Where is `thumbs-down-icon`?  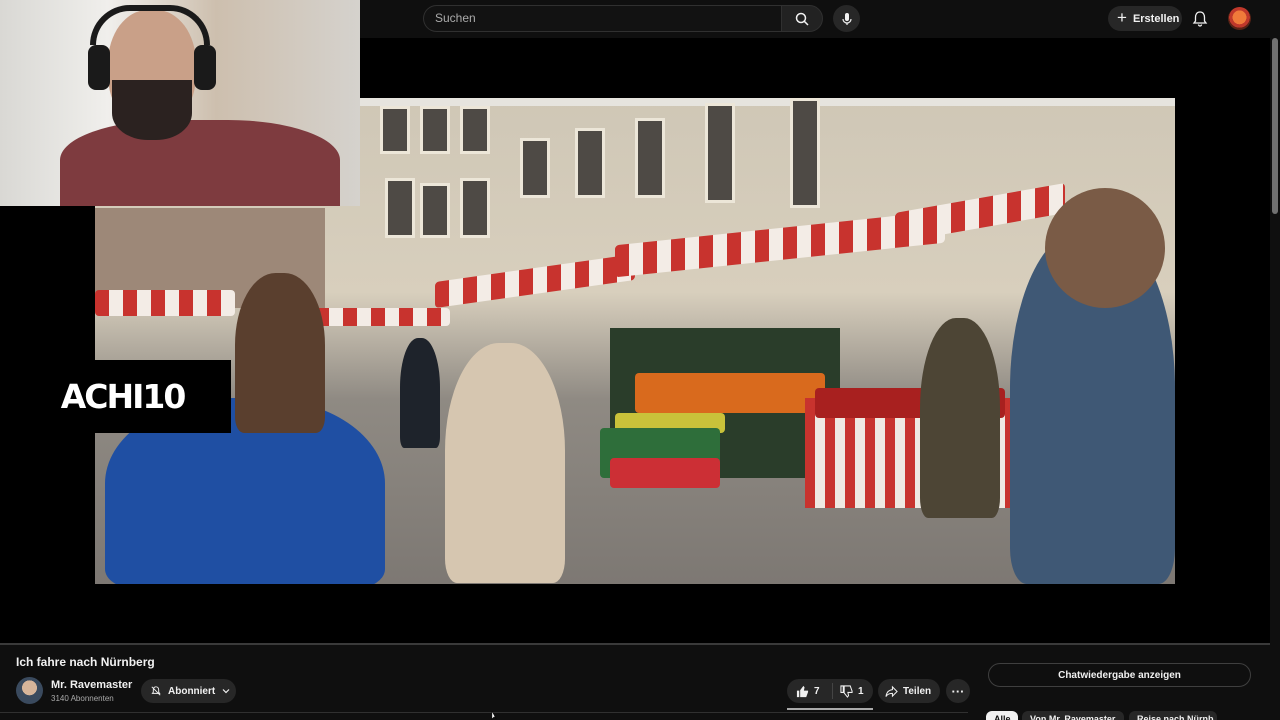
thumbs-down-icon is located at coordinates (846, 691).